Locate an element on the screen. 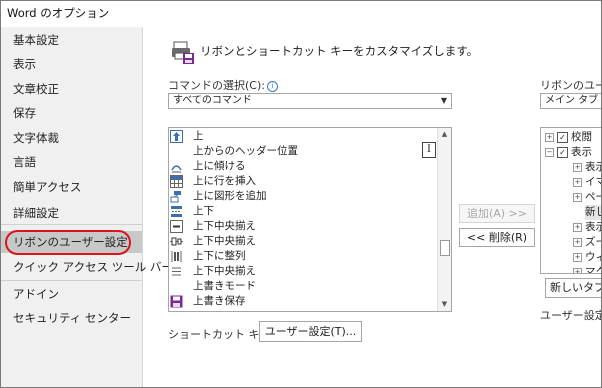 The width and height of the screenshot is (602, 388). tilt-up-icon is located at coordinates (176, 166).